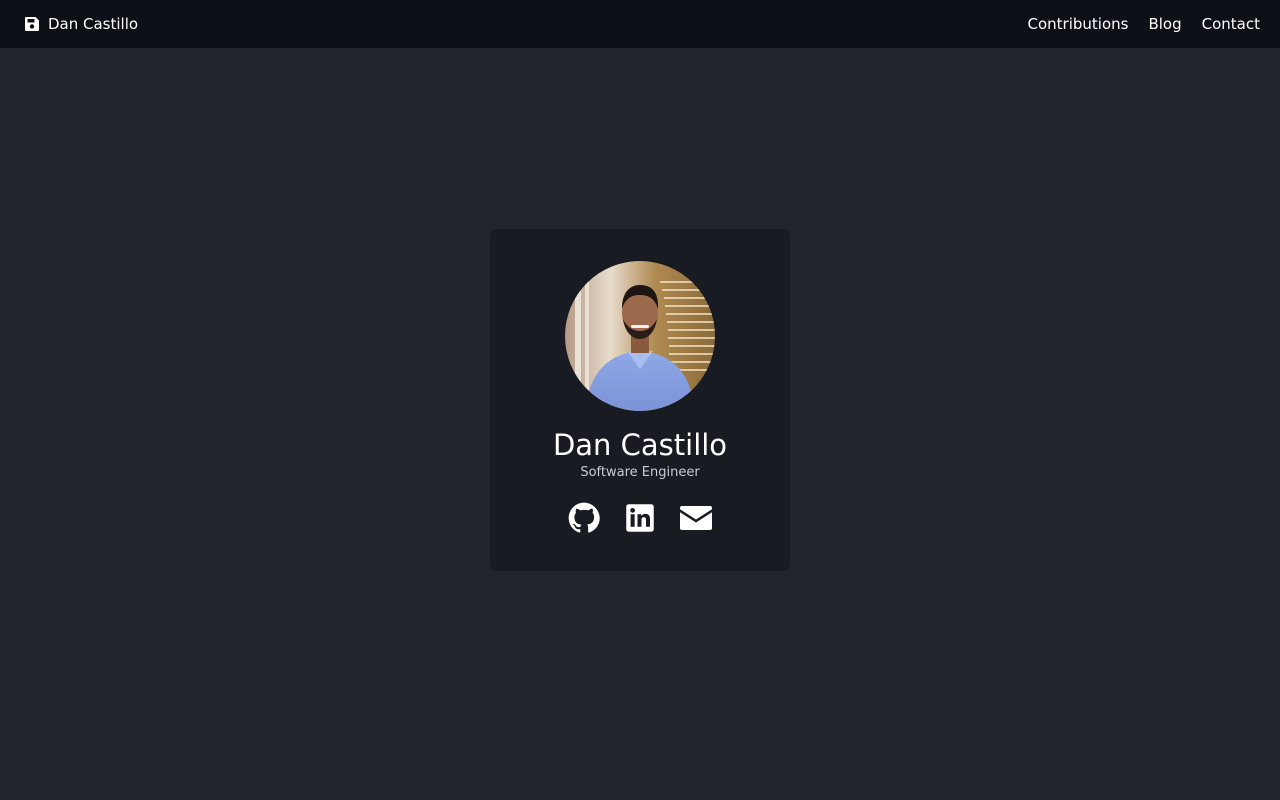 The width and height of the screenshot is (1280, 800). What do you see at coordinates (1144, 24) in the screenshot?
I see `nav-links: Contributions Blog Contact` at bounding box center [1144, 24].